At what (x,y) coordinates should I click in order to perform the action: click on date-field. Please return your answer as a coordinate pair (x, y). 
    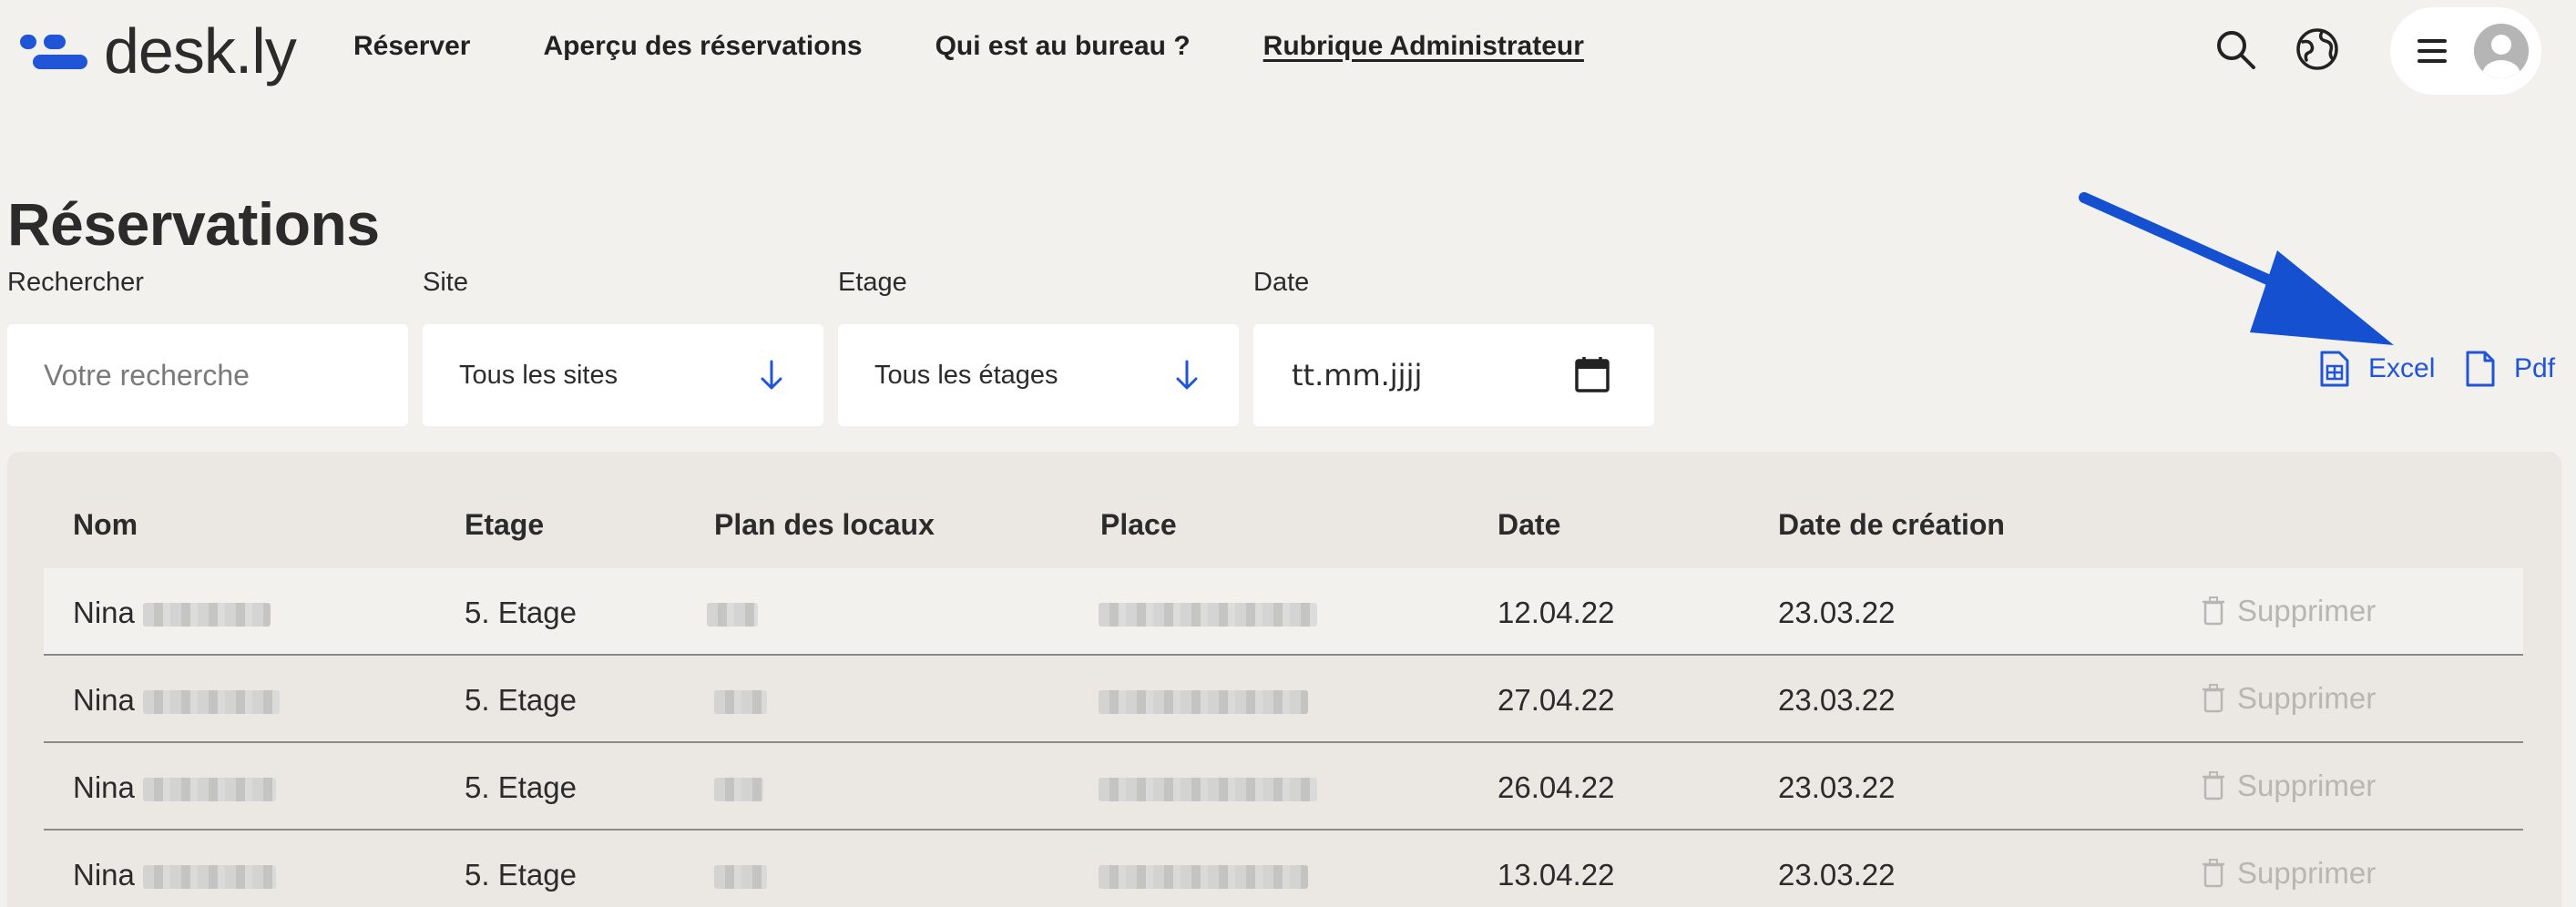
    Looking at the image, I should click on (1453, 375).